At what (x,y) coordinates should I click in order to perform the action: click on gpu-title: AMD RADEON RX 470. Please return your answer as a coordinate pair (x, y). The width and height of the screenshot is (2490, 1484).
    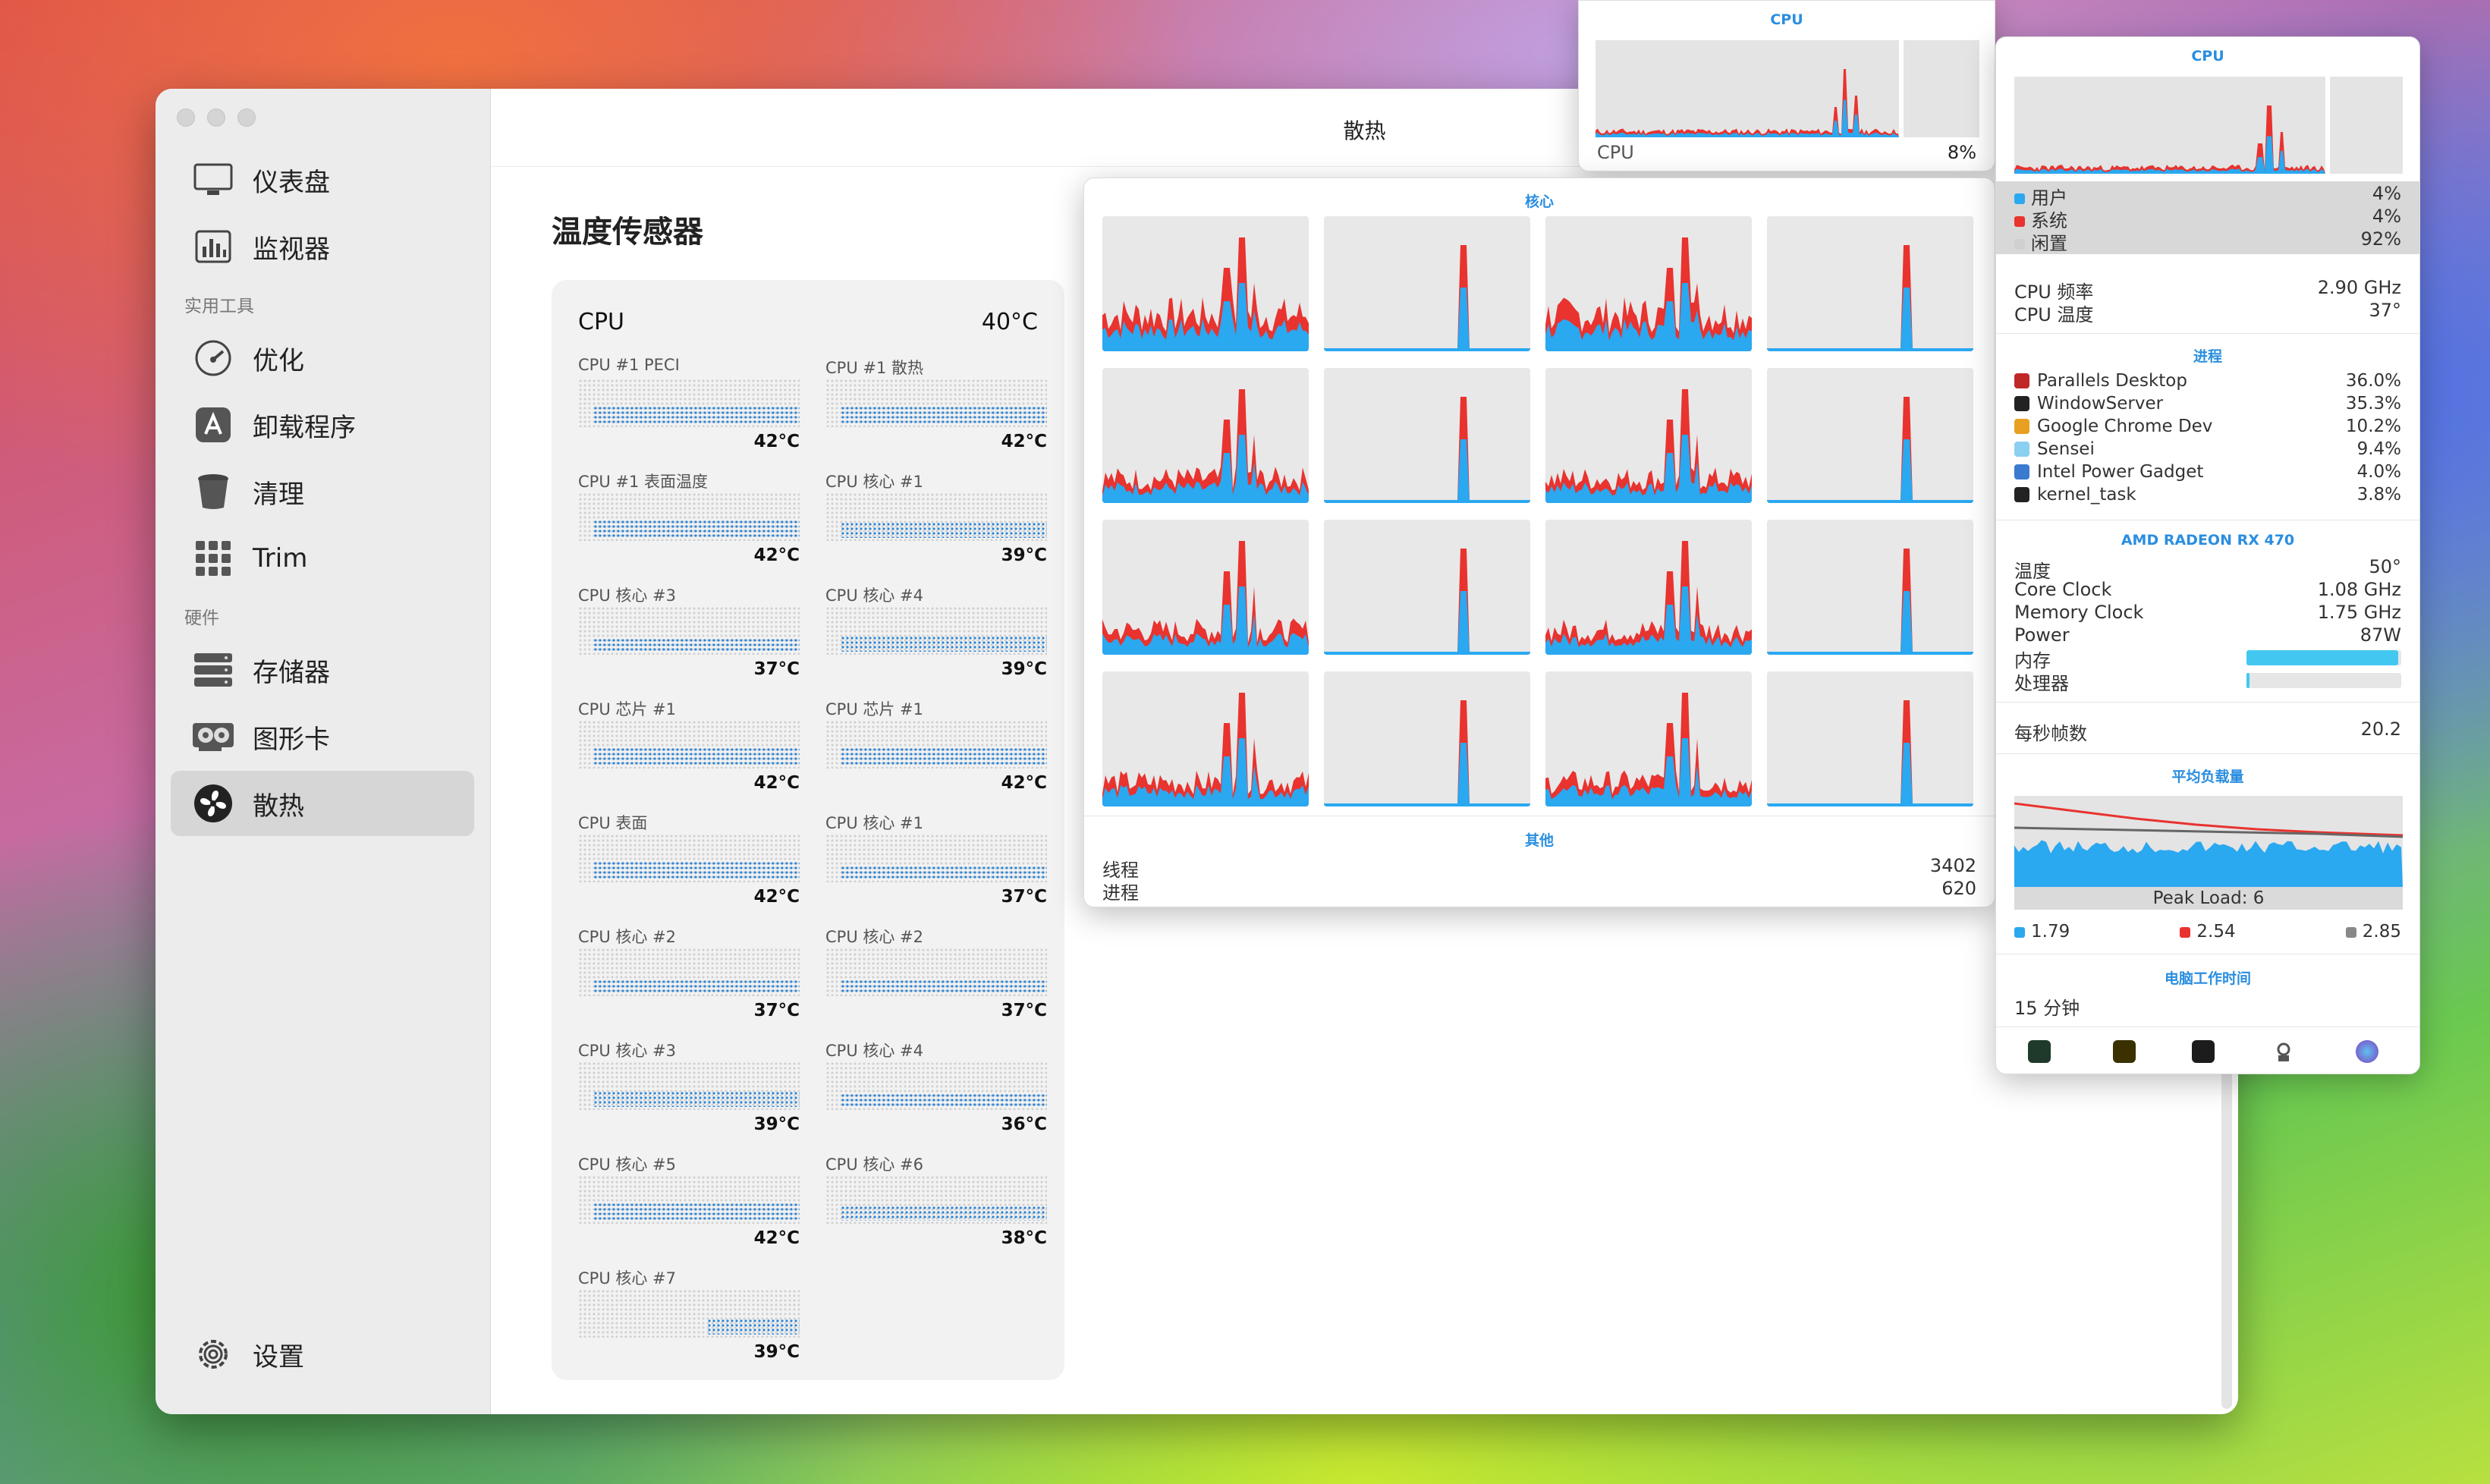
    Looking at the image, I should click on (2208, 540).